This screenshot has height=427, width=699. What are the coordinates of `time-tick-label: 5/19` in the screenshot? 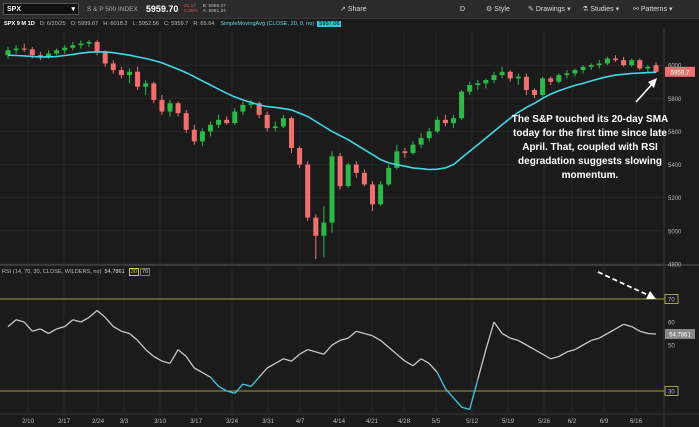 It's located at (508, 421).